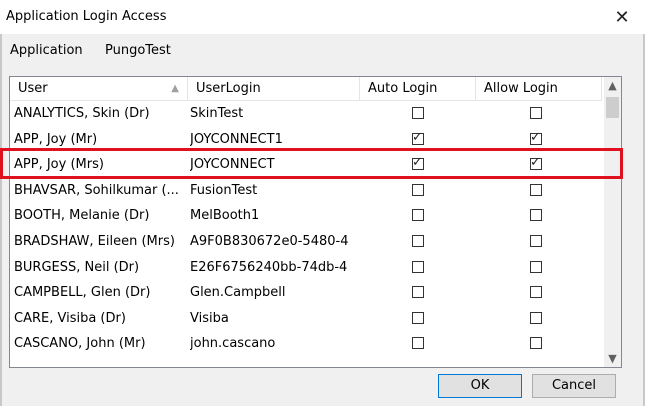 This screenshot has height=406, width=645. I want to click on userlogin-cell: FusionTest, so click(224, 190).